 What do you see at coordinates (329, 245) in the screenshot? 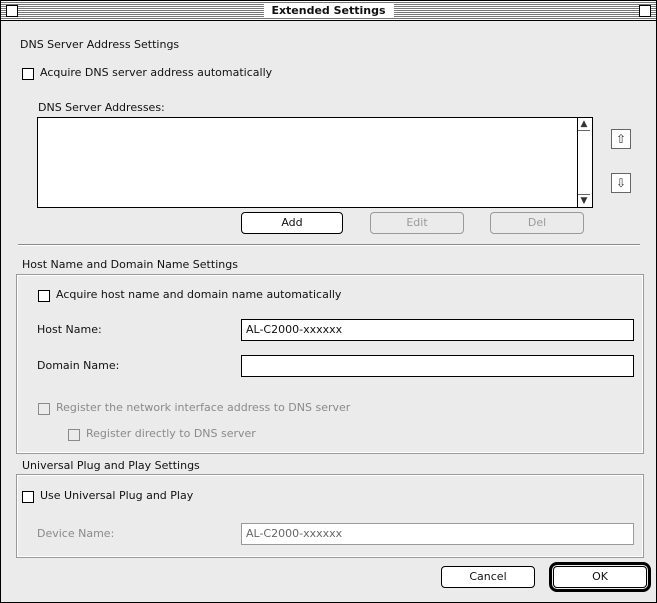
I see `separator` at bounding box center [329, 245].